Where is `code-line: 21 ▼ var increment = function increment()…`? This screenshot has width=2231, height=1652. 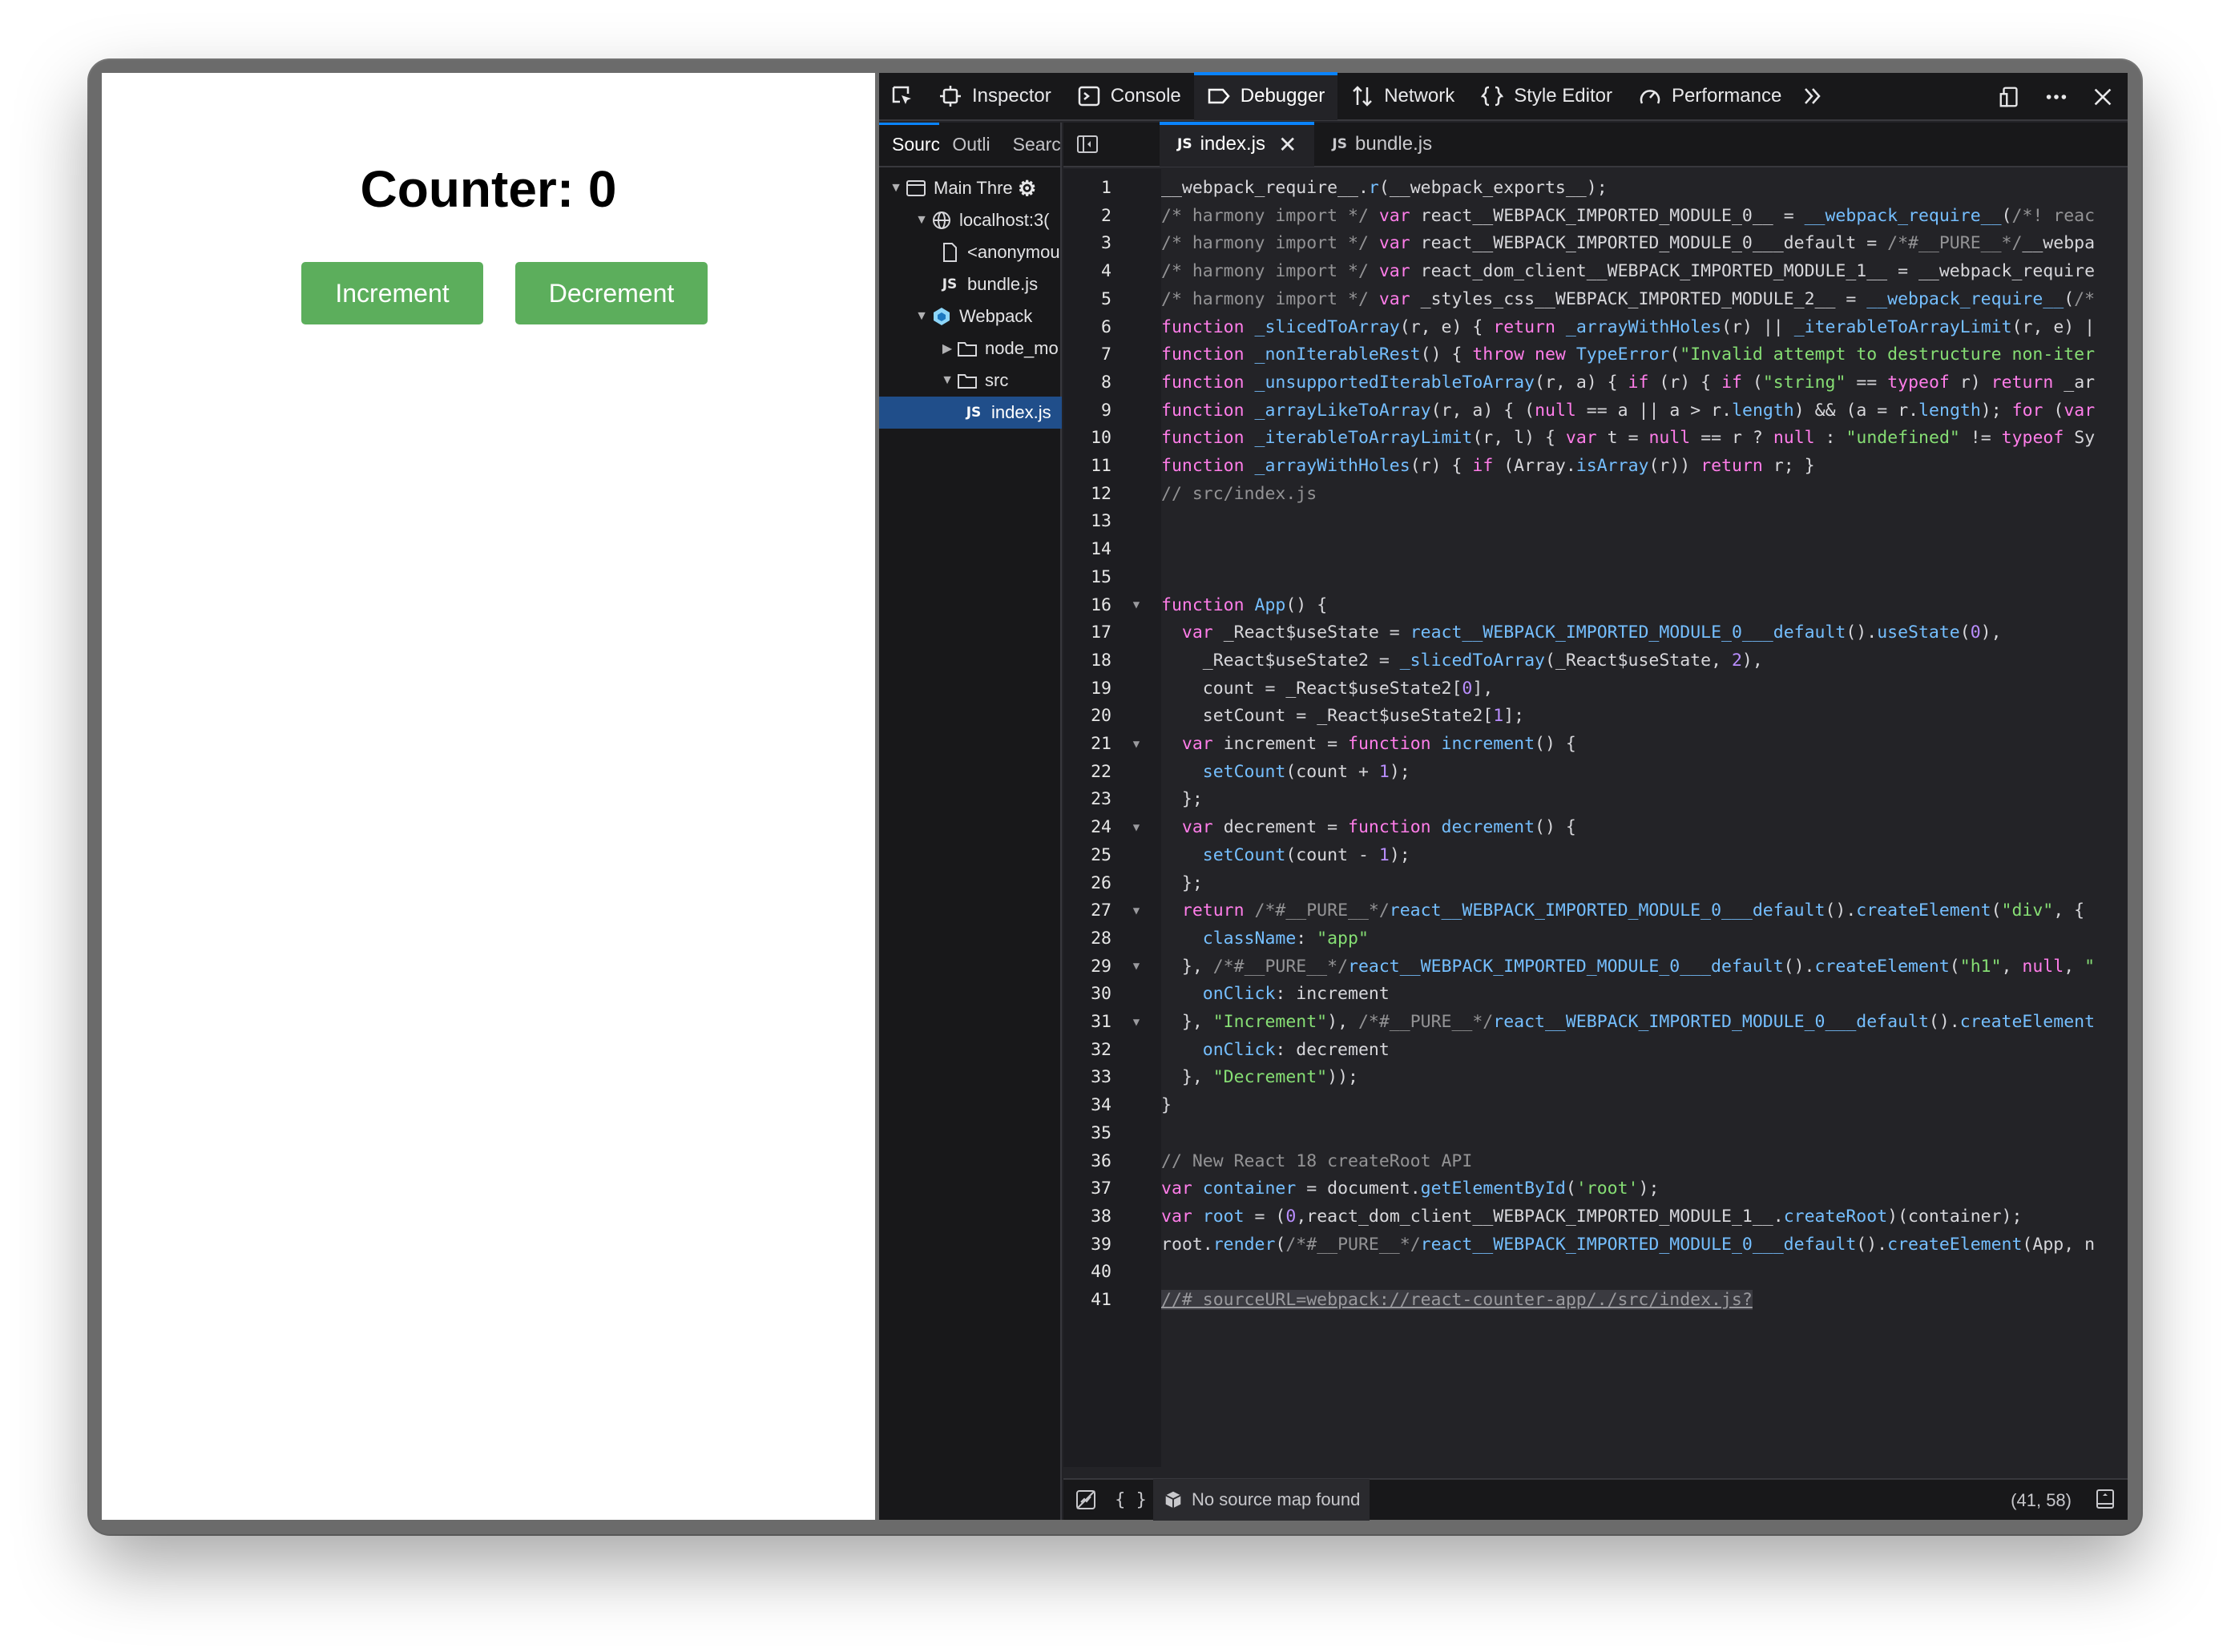
code-line: 21 ▼ var increment = function increment()… is located at coordinates (1595, 743).